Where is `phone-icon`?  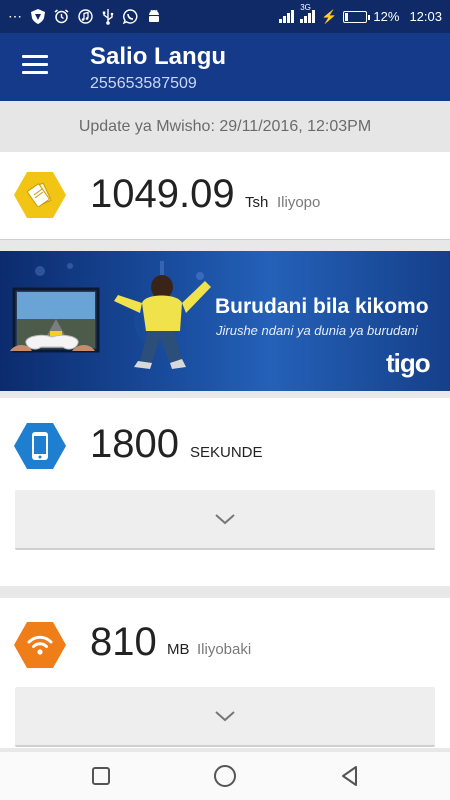 phone-icon is located at coordinates (40, 446).